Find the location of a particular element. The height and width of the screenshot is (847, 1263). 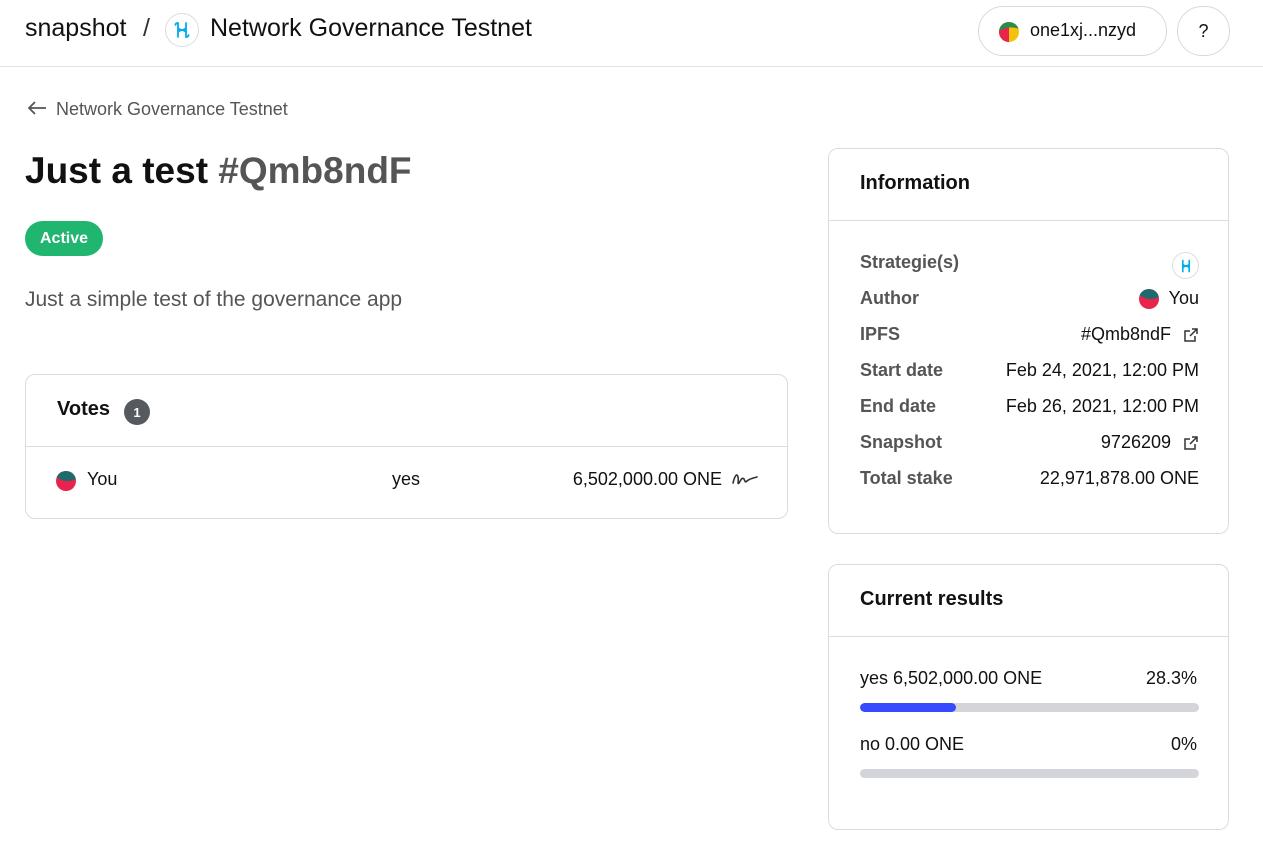

space-name-link: Network Governance Testnet is located at coordinates (371, 28).